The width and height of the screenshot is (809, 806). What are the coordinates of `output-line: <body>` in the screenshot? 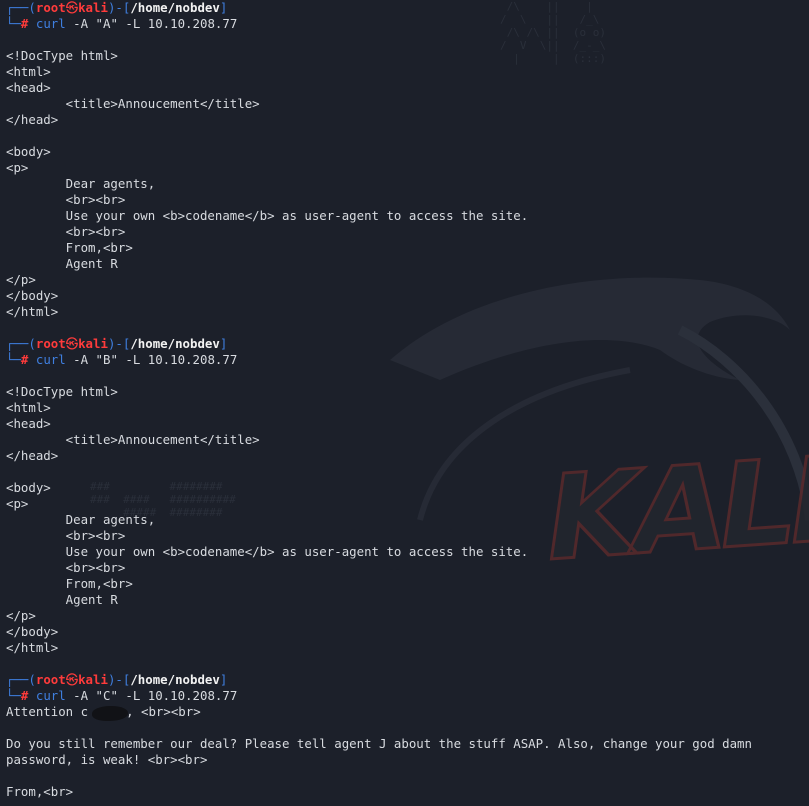 It's located at (28, 488).